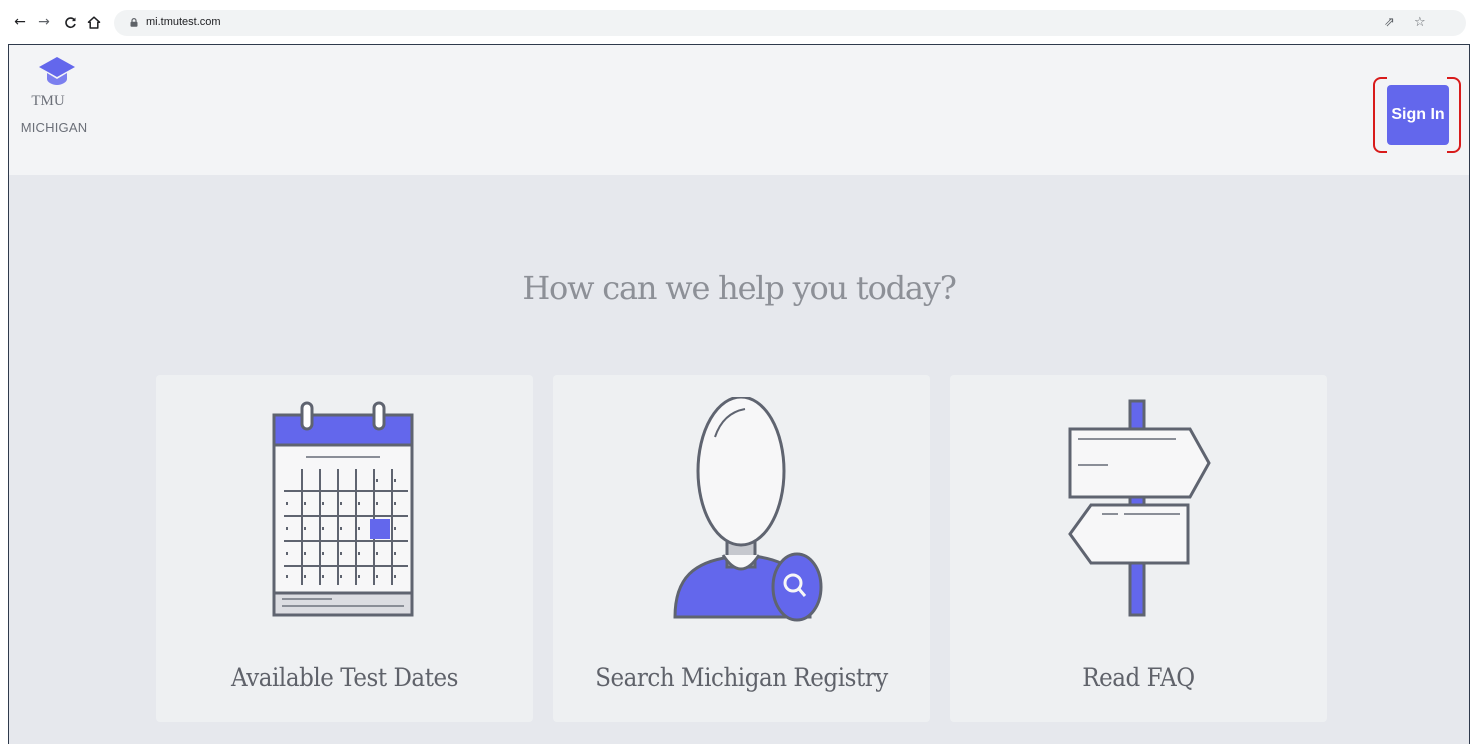  What do you see at coordinates (48, 101) in the screenshot?
I see `logo-text-tmu: TMU` at bounding box center [48, 101].